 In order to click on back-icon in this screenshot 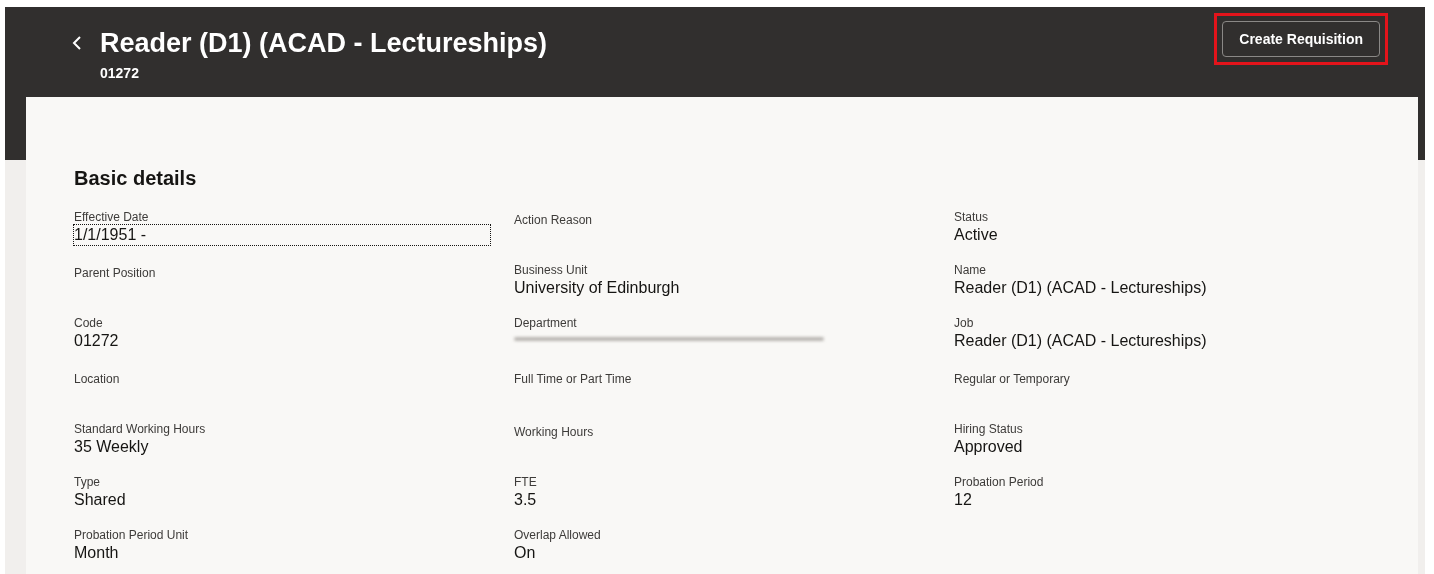, I will do `click(77, 43)`.